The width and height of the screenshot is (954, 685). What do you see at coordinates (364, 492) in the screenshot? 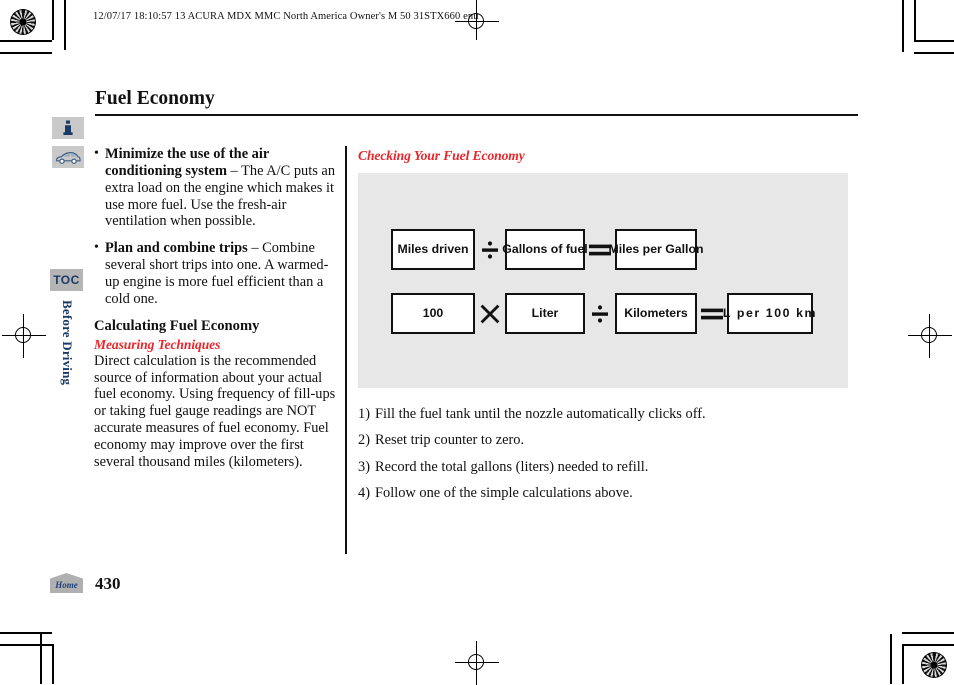
I see `step-number: 4)` at bounding box center [364, 492].